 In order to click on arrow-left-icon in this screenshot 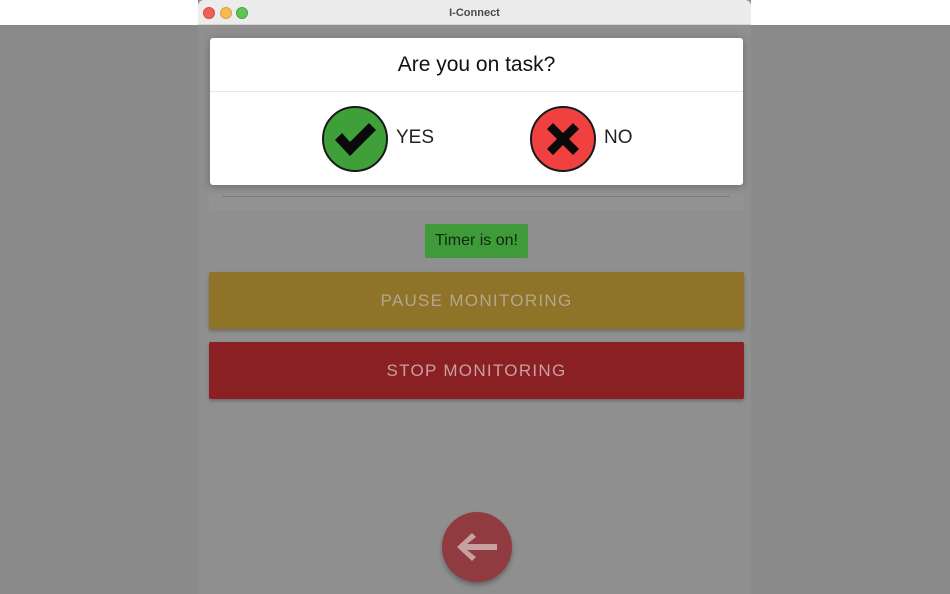, I will do `click(477, 547)`.